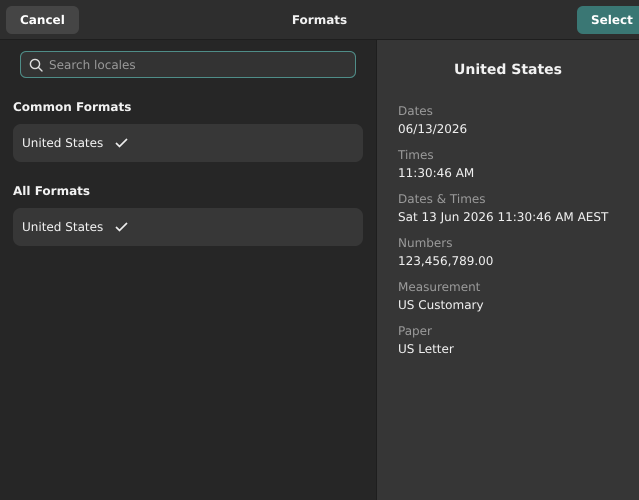  Describe the element at coordinates (320, 19) in the screenshot. I see `dialog-title: Formats` at that location.